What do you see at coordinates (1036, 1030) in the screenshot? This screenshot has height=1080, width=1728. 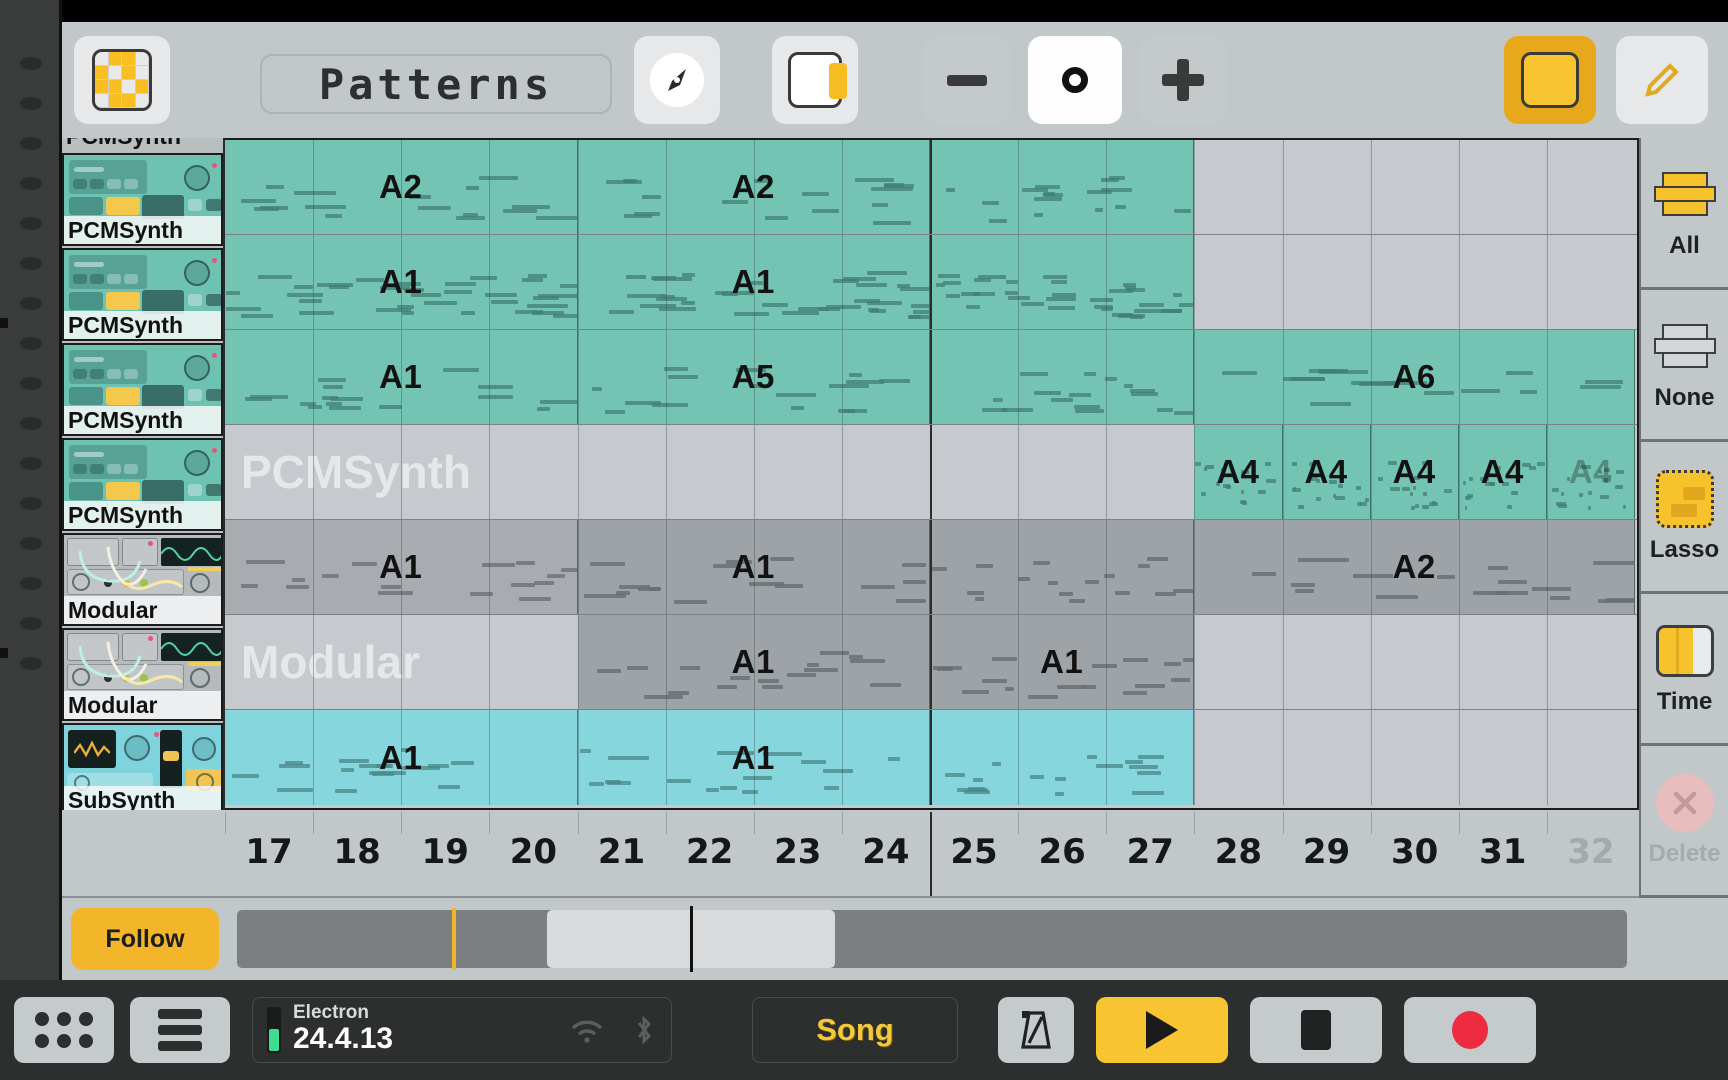 I see `metronome-button` at bounding box center [1036, 1030].